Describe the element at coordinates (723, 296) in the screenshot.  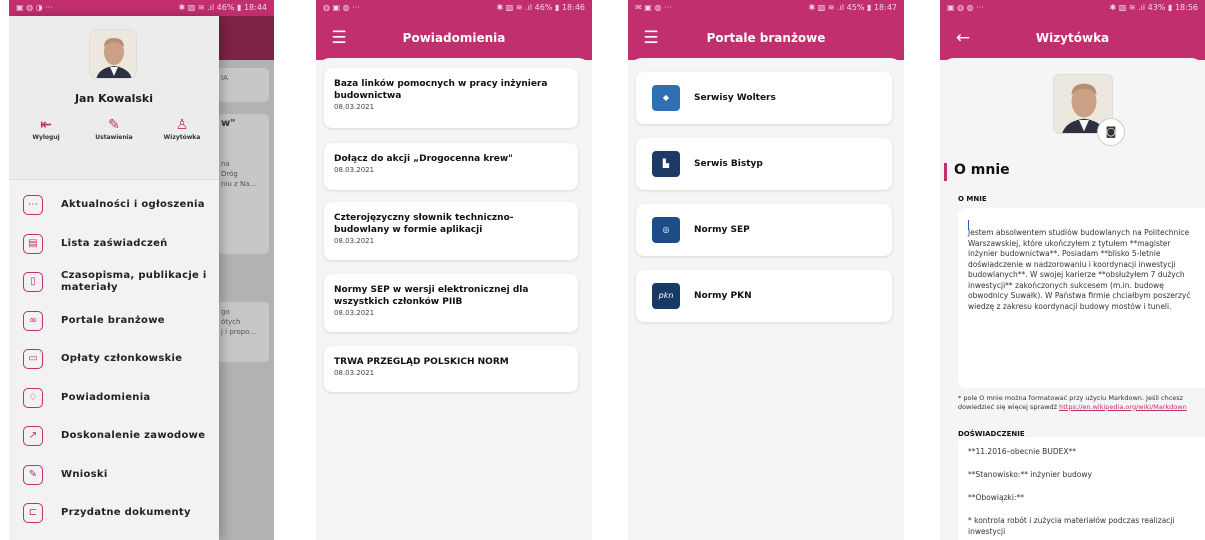
I see `portal-label: Normy PKN` at that location.